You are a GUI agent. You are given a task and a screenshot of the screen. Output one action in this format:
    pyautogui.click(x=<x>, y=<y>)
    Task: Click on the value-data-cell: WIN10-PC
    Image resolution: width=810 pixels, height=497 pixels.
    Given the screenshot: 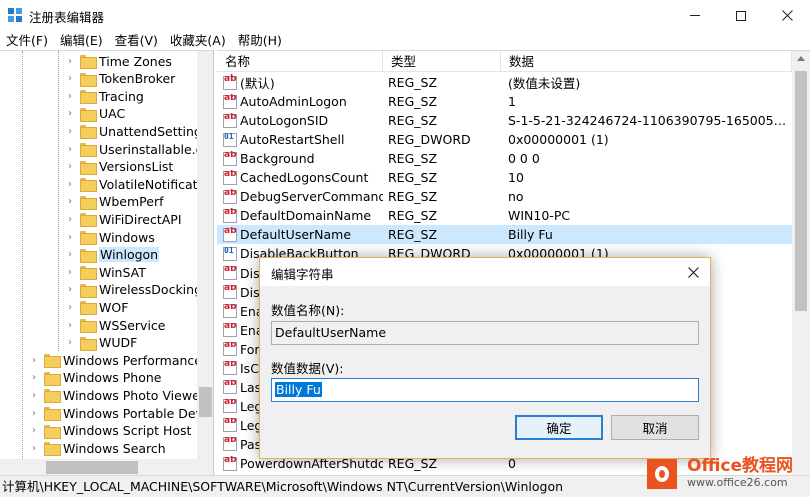 What is the action you would take?
    pyautogui.click(x=539, y=216)
    